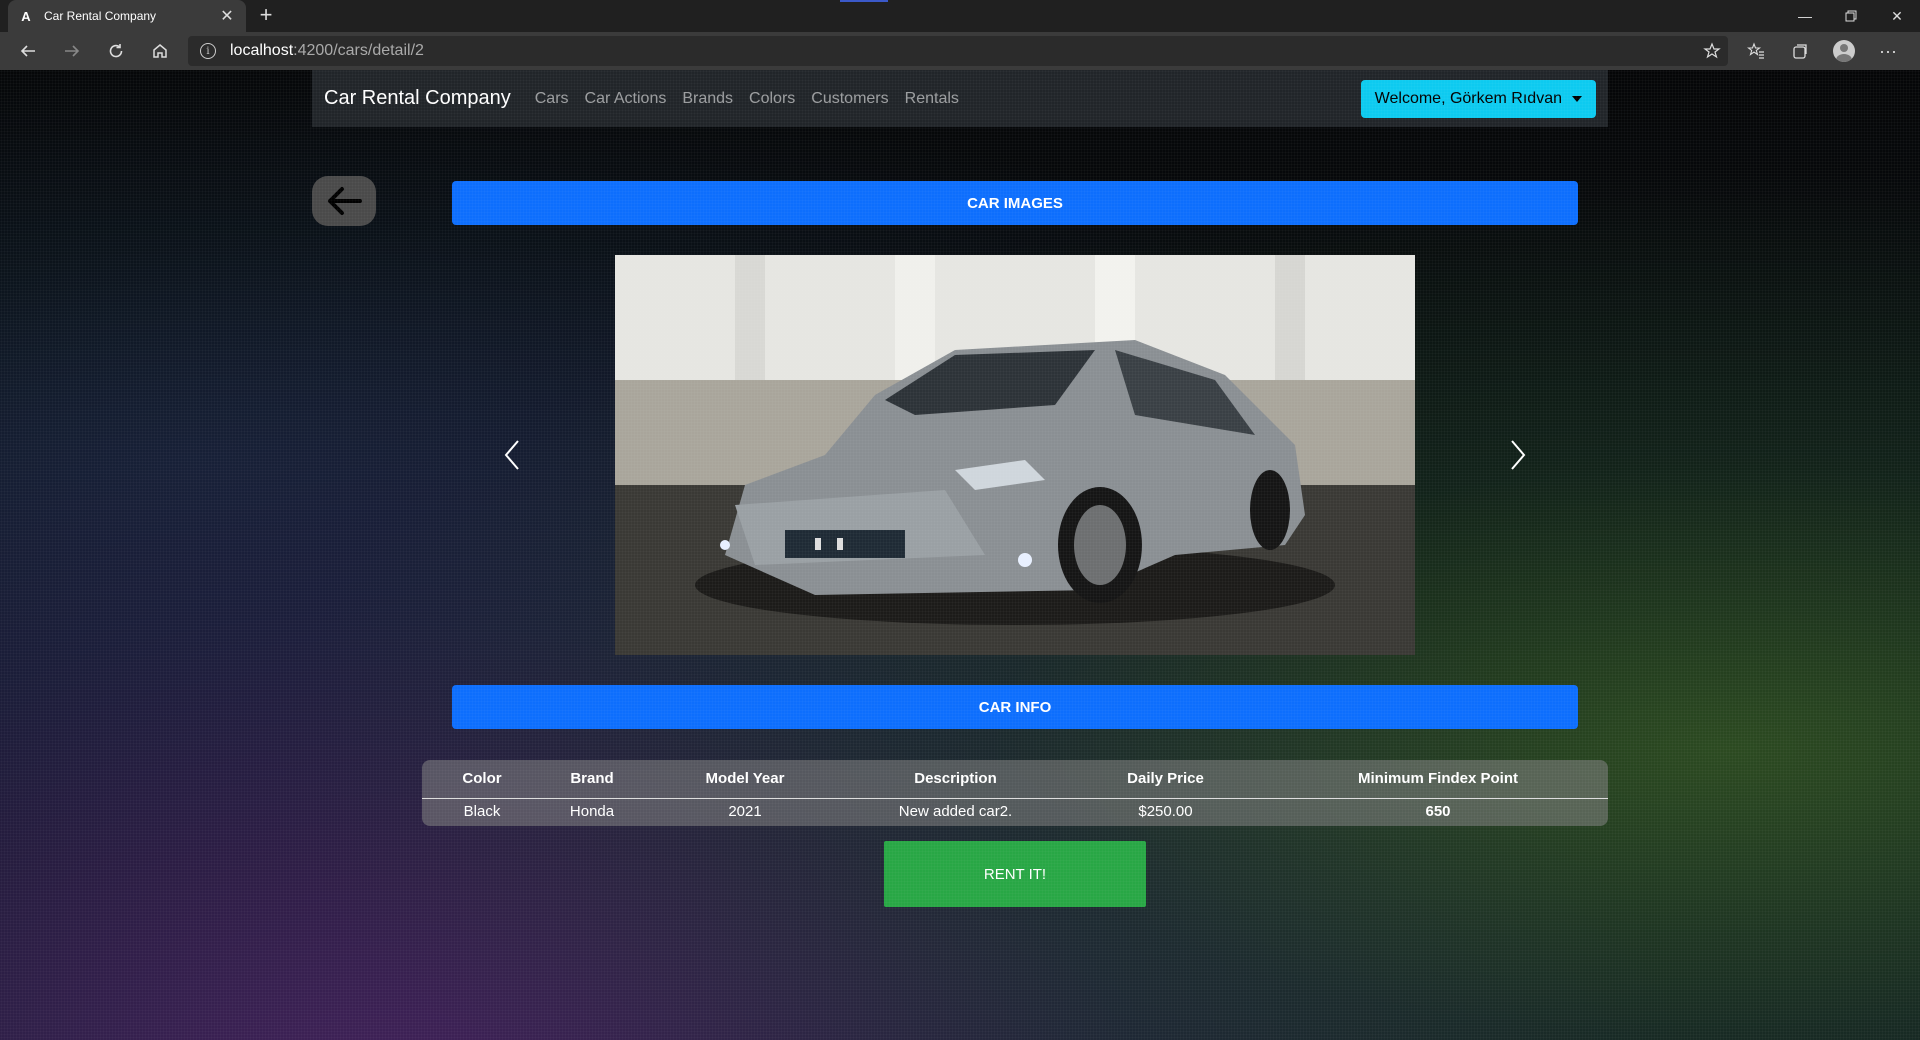 The image size is (1920, 1040). I want to click on chevron-right-icon, so click(1518, 455).